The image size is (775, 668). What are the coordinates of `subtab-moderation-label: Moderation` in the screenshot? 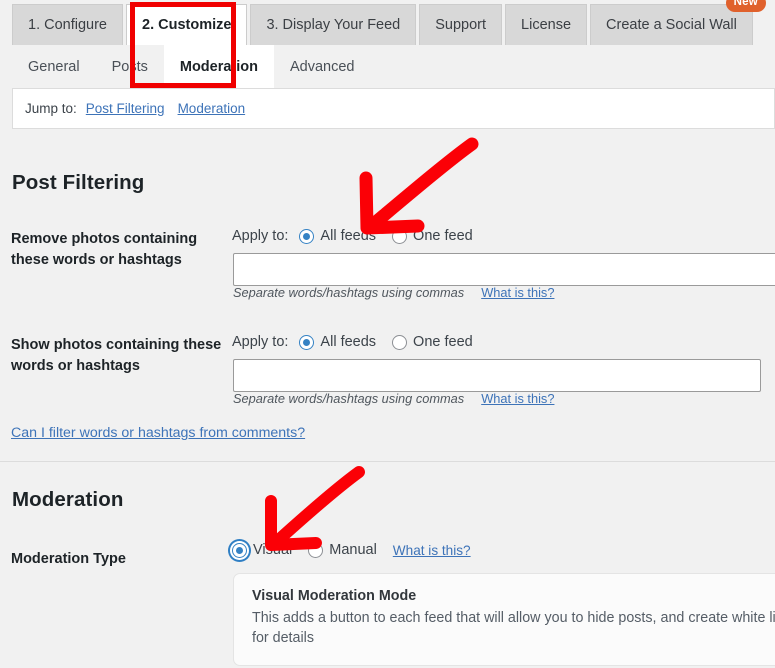 It's located at (218, 66).